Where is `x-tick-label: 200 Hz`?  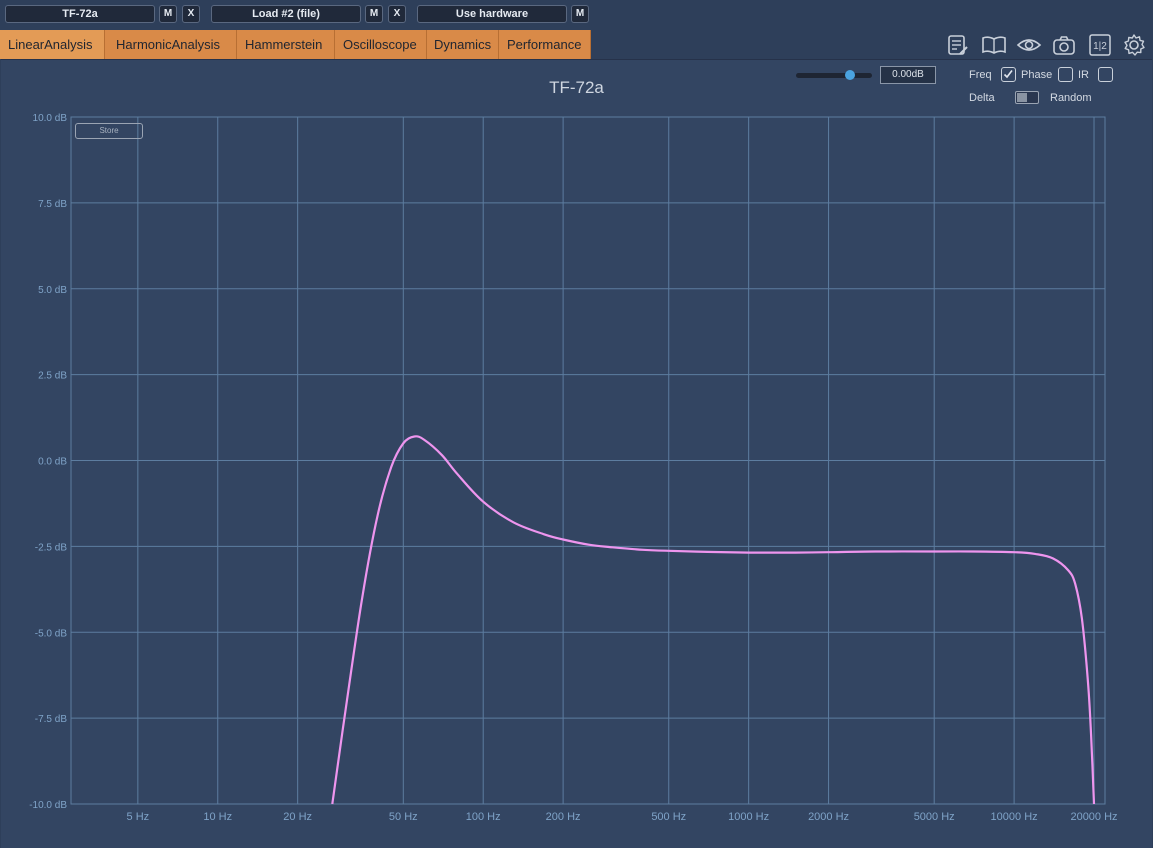 x-tick-label: 200 Hz is located at coordinates (563, 817).